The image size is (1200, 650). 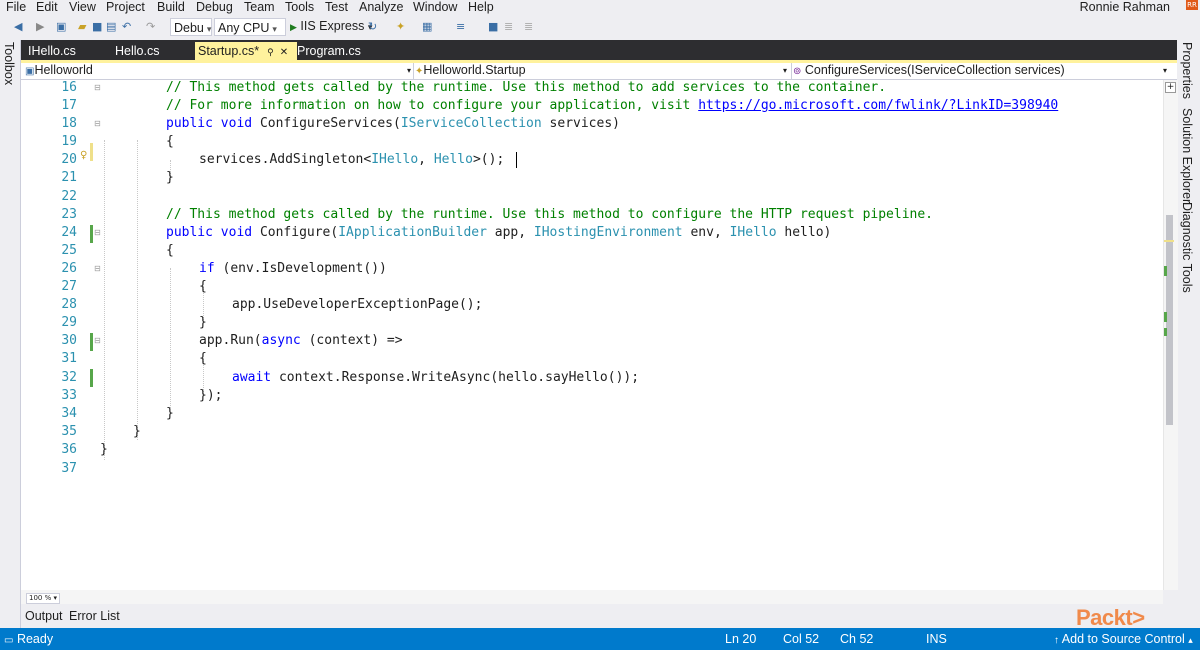 I want to click on brace: {, so click(x=203, y=358).